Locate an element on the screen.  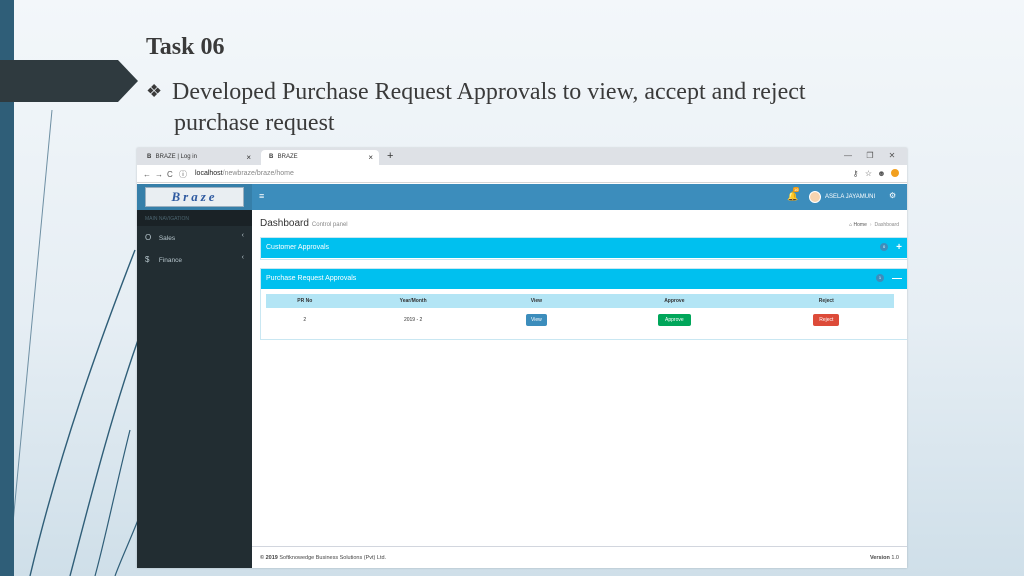
url-field: localhost/newbraze/braze/home is located at coordinates (244, 173).